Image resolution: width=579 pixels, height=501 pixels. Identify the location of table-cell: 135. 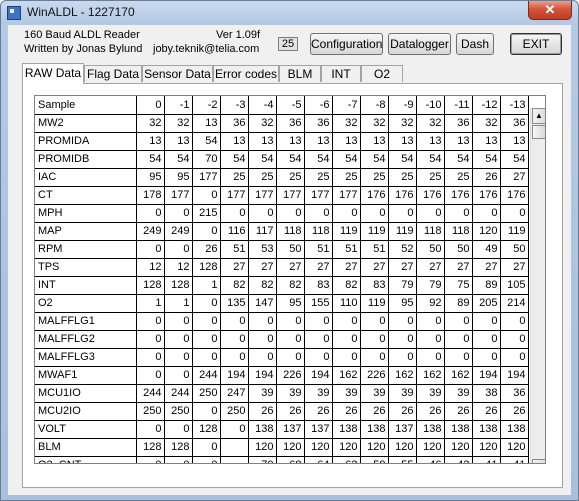
(234, 303).